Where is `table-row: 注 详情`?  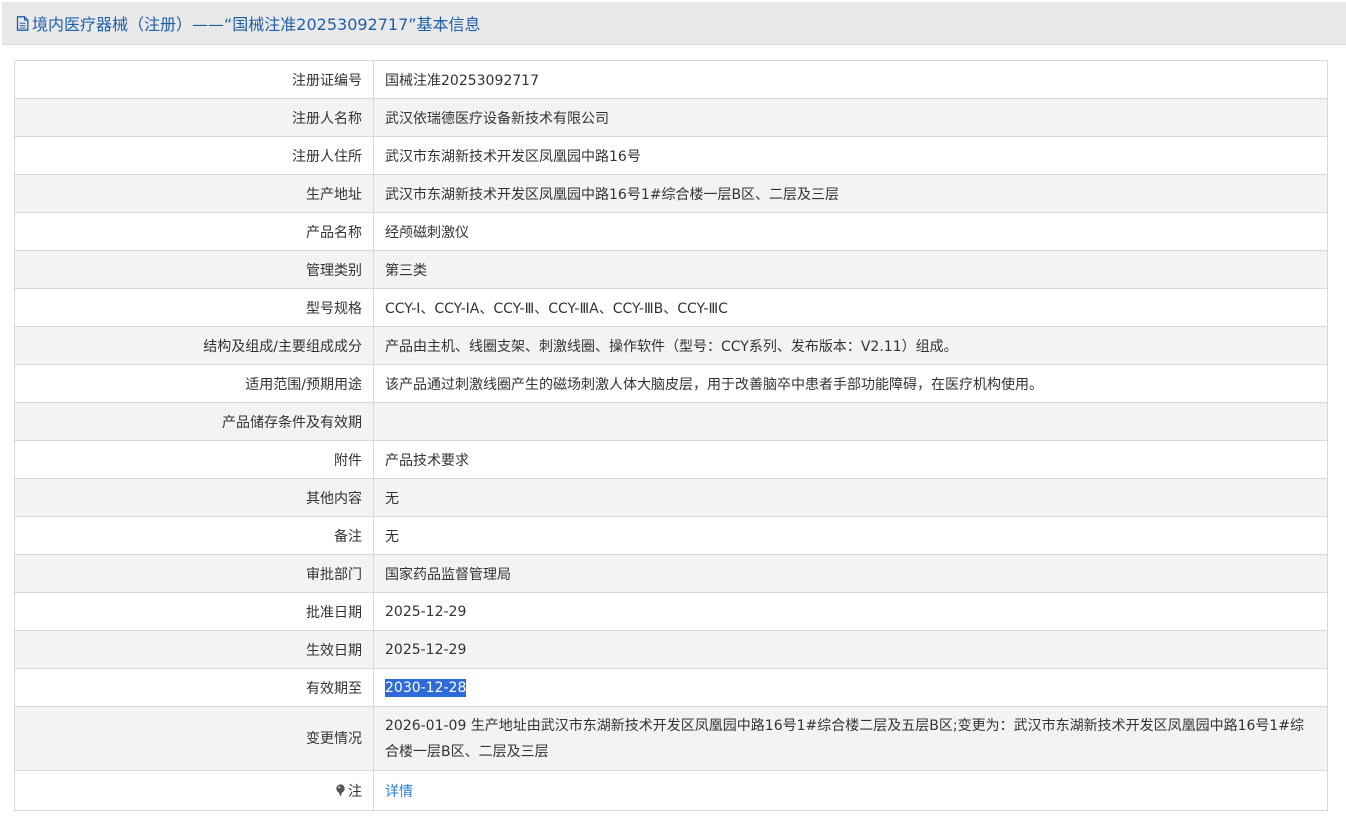 table-row: 注 详情 is located at coordinates (671, 790).